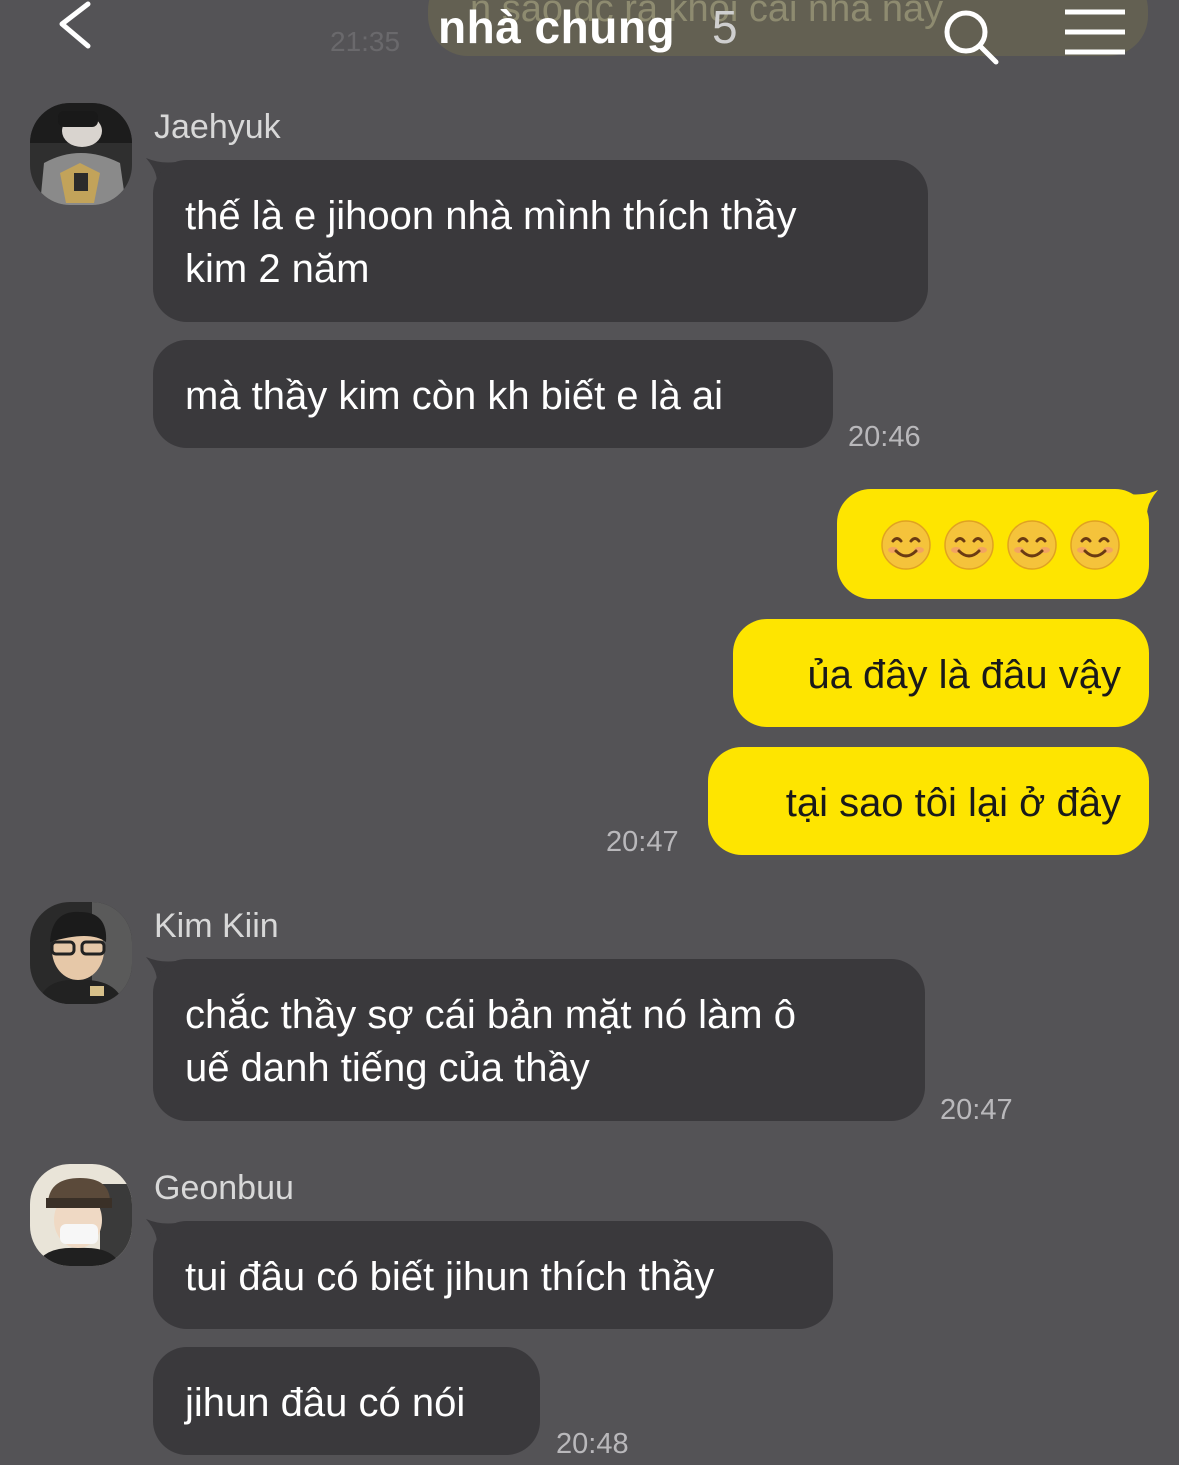 The image size is (1179, 1465). Describe the element at coordinates (224, 1188) in the screenshot. I see `sender-name: Geonbuu` at that location.